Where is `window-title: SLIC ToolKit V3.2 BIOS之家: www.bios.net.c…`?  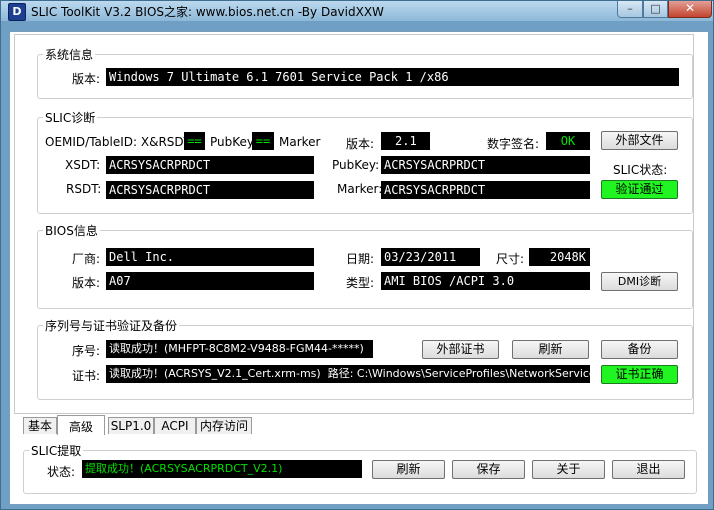 window-title: SLIC ToolKit V3.2 BIOS之家: www.bios.net.c… is located at coordinates (207, 12).